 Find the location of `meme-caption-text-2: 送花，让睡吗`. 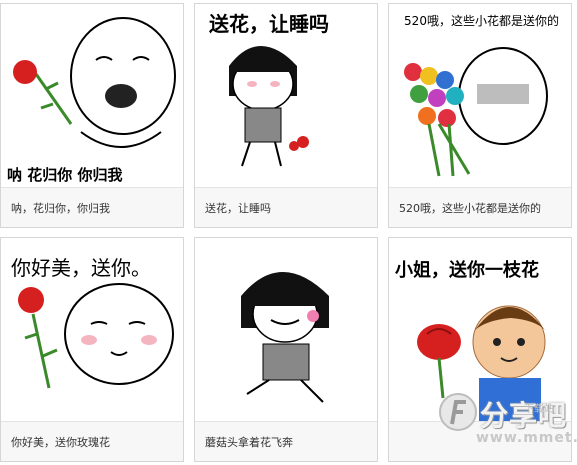

meme-caption-text-2: 送花，让睡吗 is located at coordinates (238, 208).